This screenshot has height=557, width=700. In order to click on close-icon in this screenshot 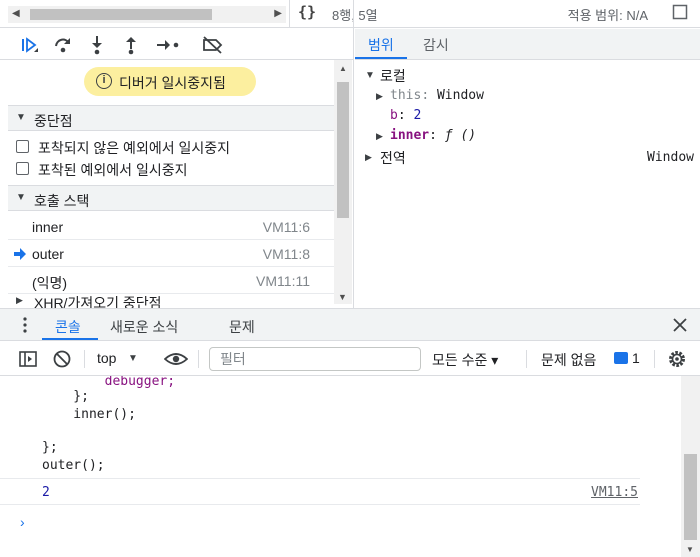, I will do `click(680, 325)`.